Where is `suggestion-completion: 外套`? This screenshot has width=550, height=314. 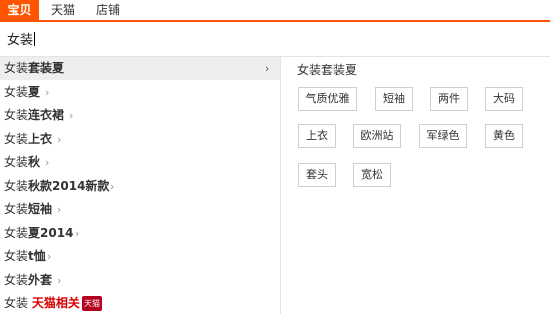
suggestion-completion: 外套 is located at coordinates (40, 279).